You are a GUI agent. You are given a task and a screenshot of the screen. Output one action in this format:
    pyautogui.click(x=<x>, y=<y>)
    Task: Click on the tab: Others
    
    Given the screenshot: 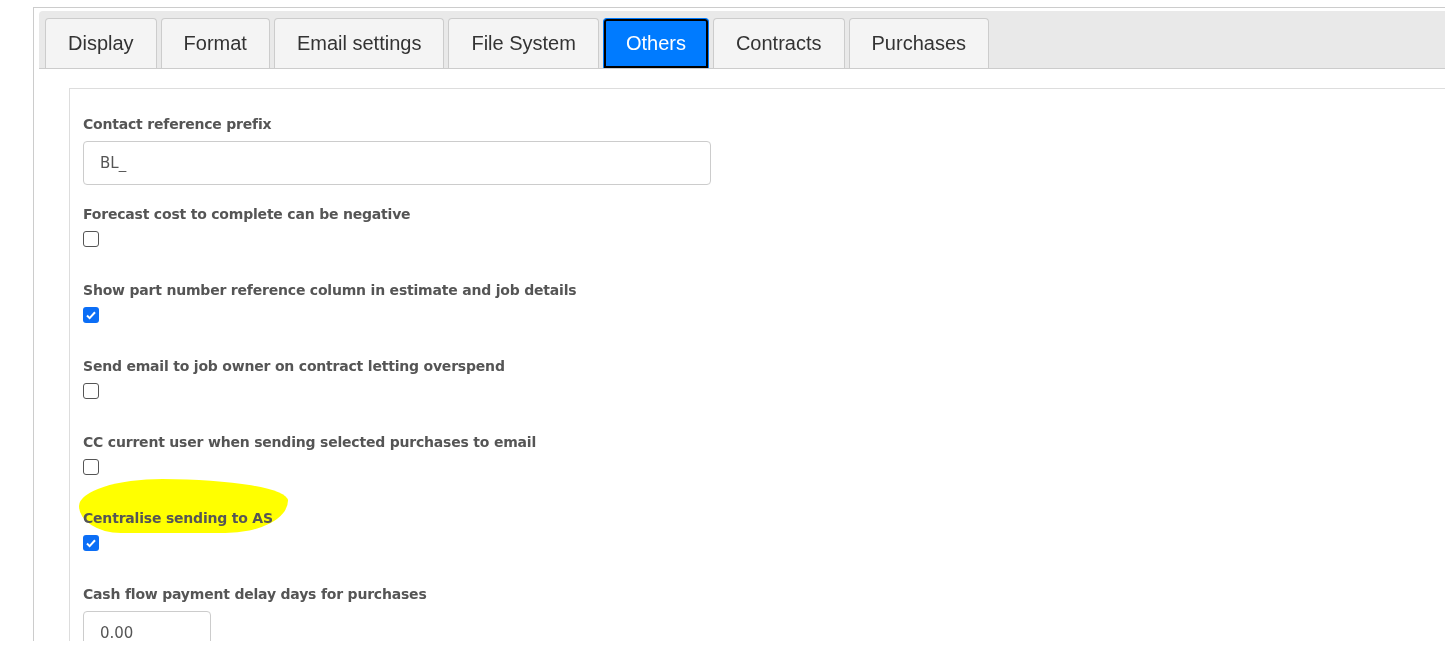 What is the action you would take?
    pyautogui.click(x=655, y=43)
    